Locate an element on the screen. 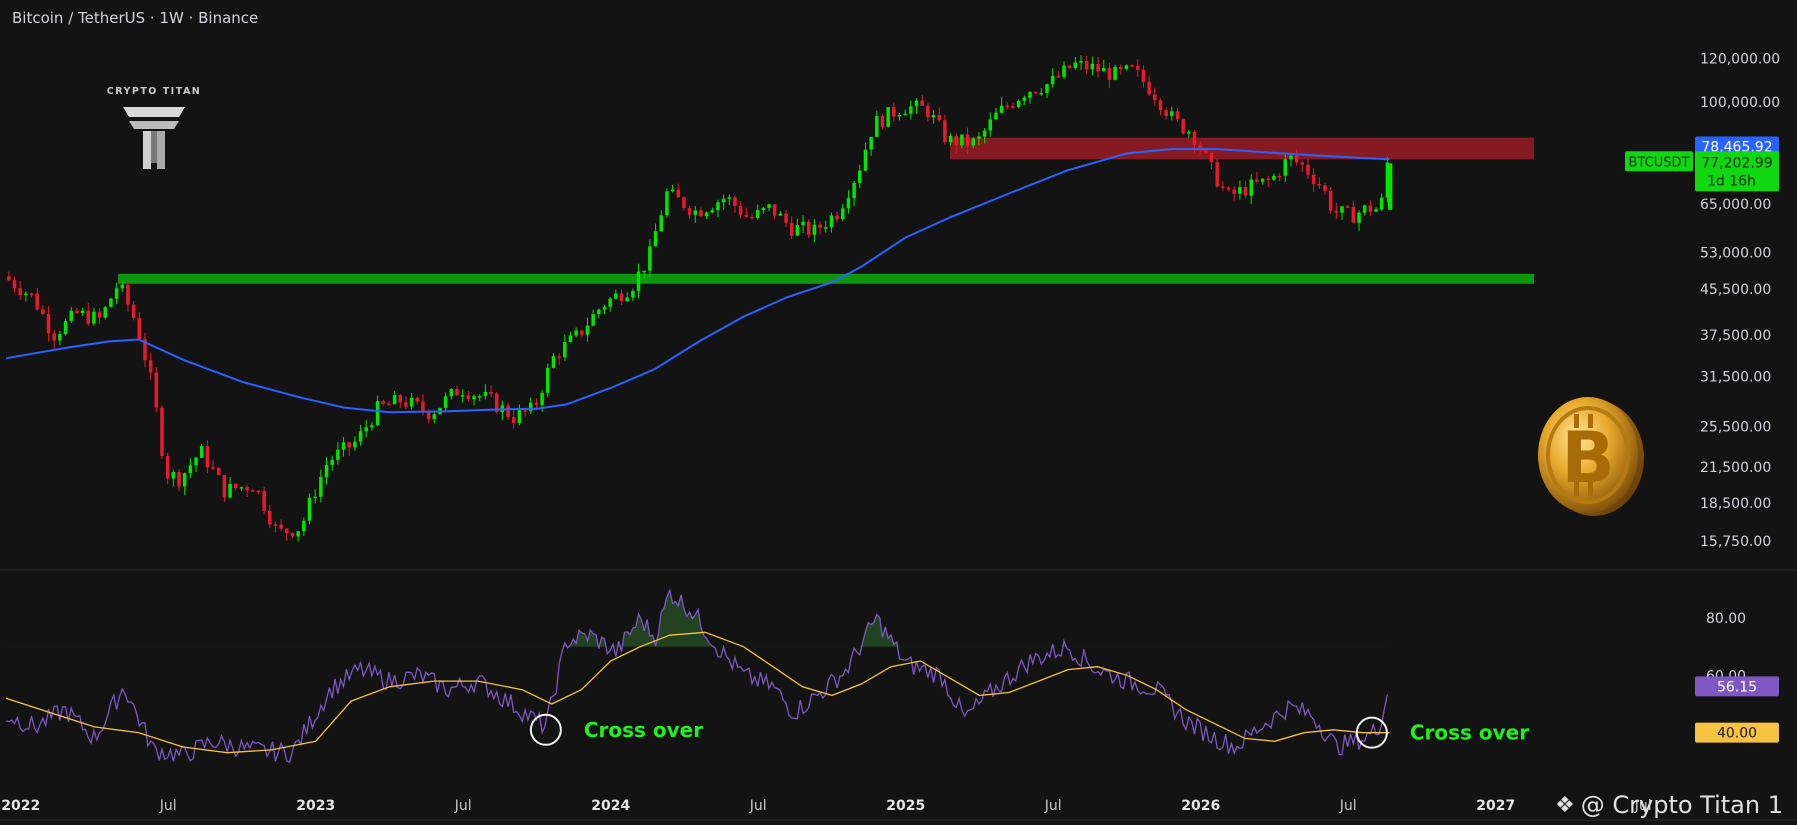  rsi-ma-value-text: 40.00 is located at coordinates (1737, 734).